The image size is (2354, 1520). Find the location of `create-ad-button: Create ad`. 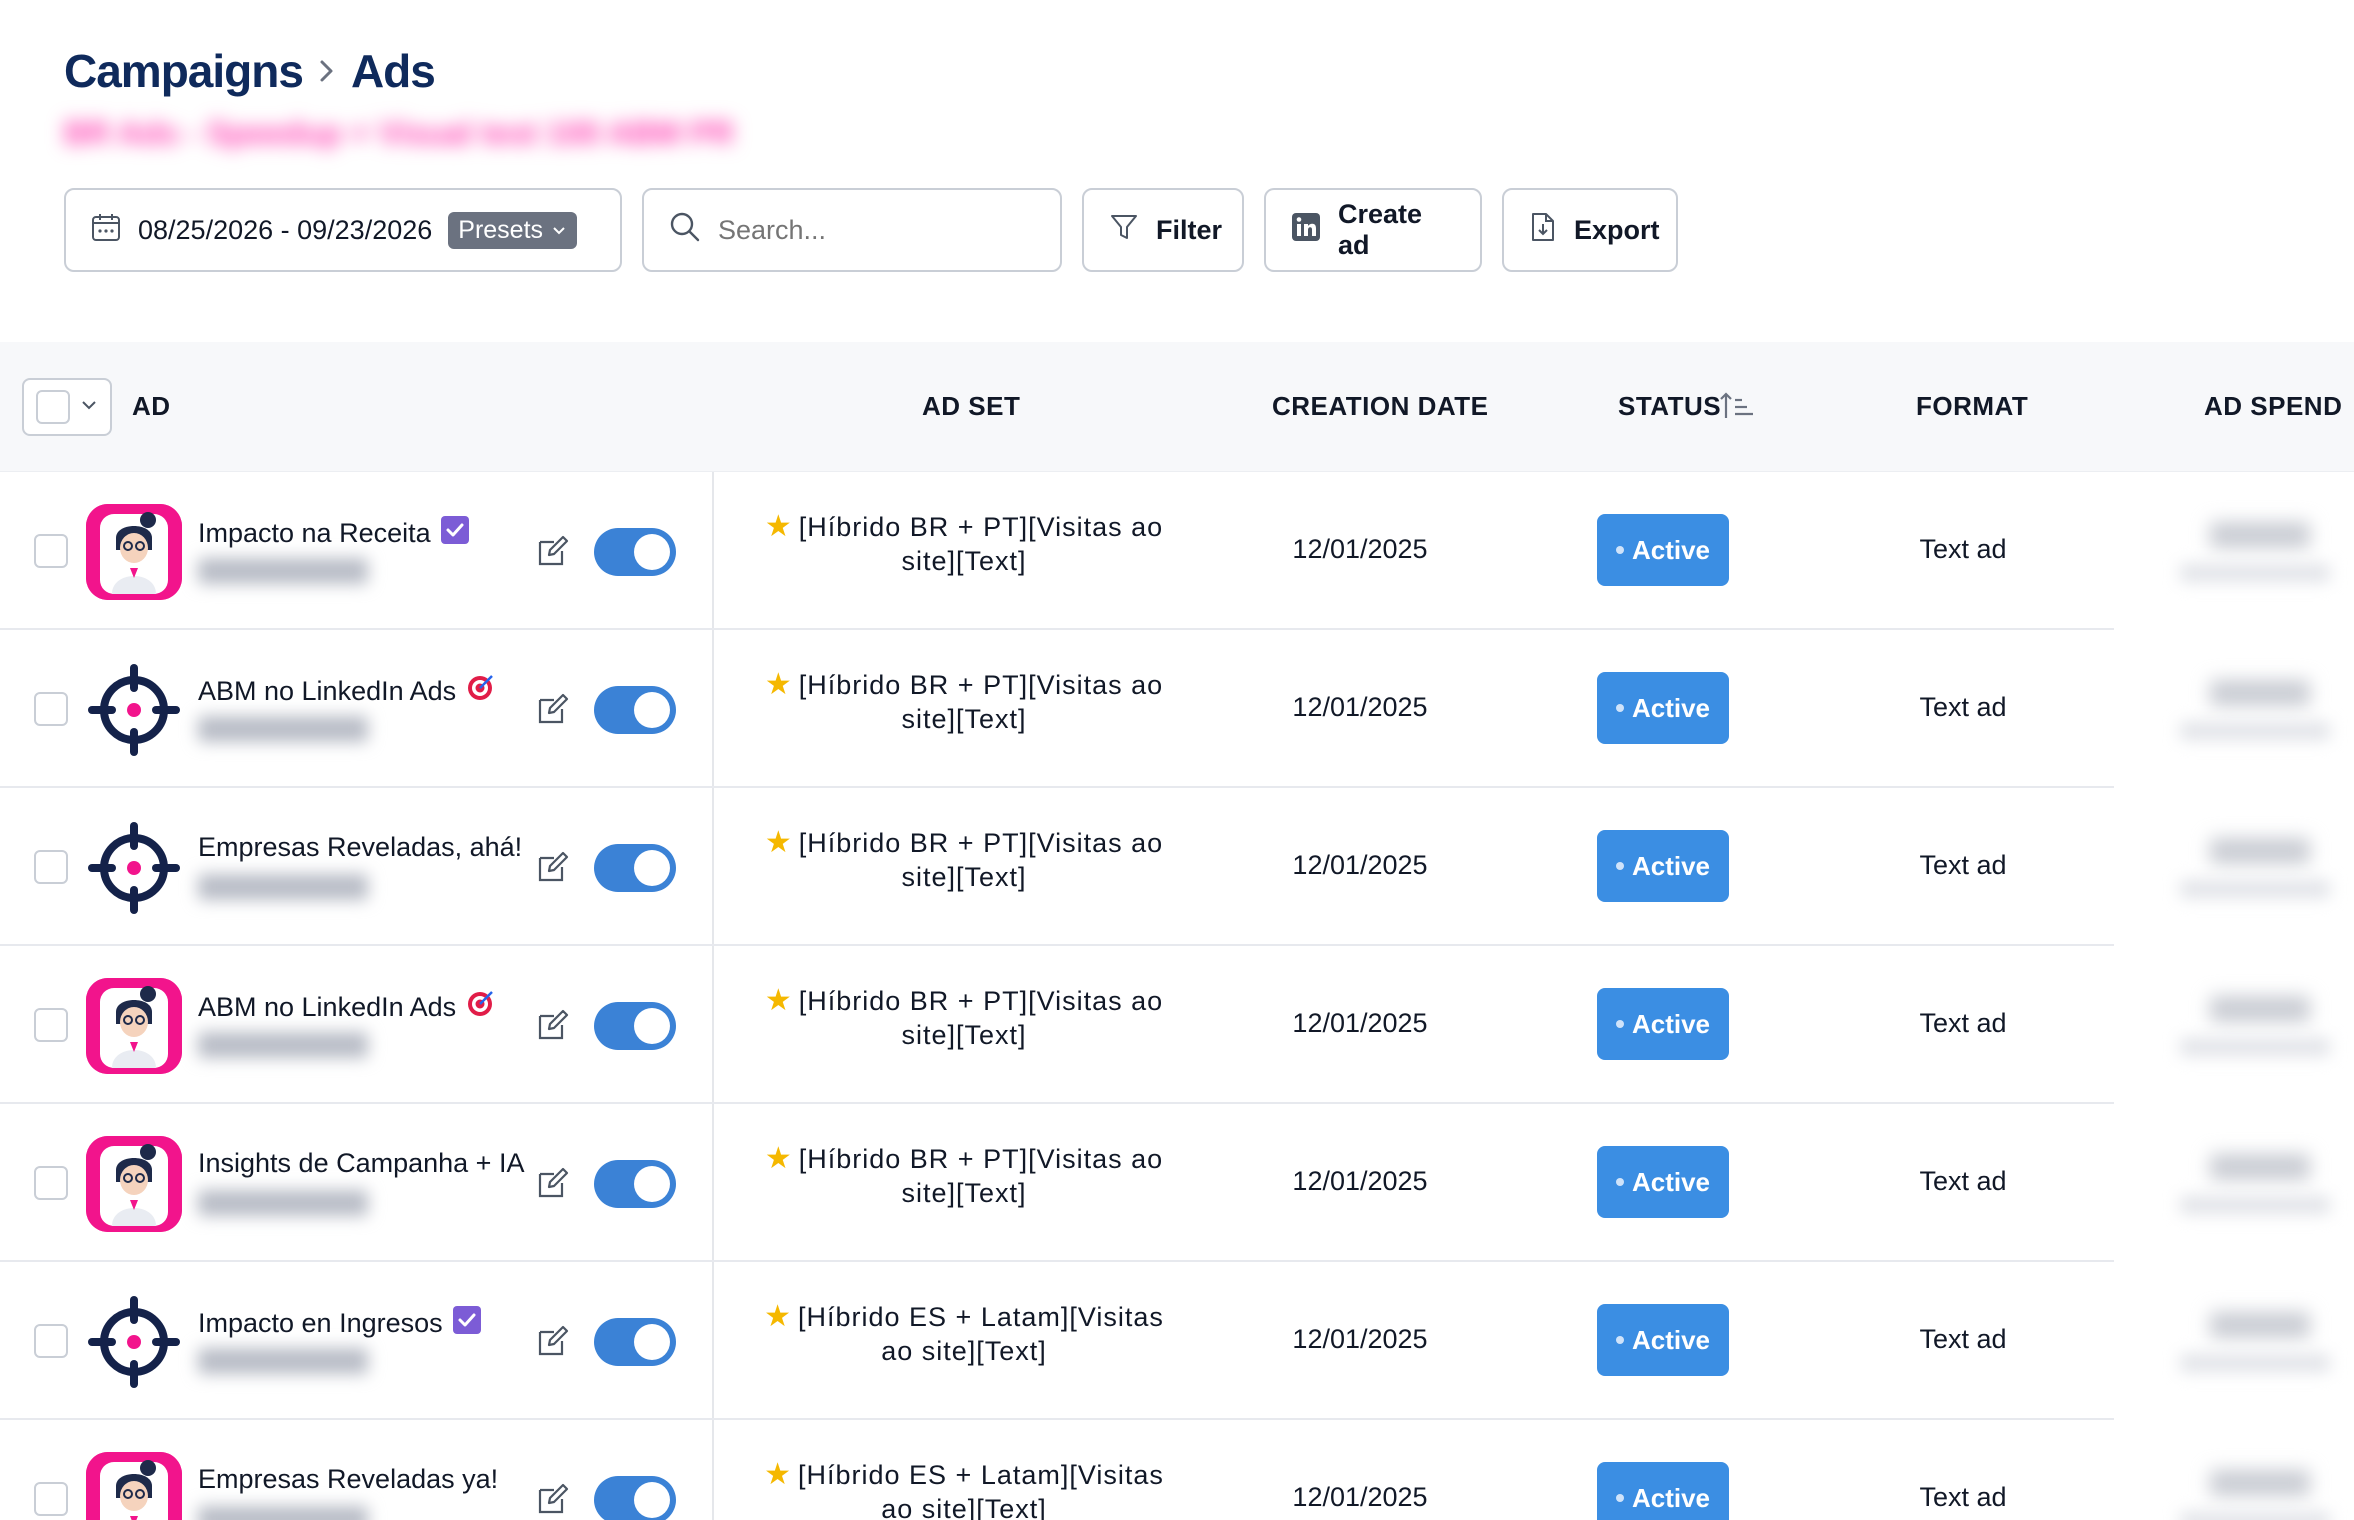

create-ad-button: Create ad is located at coordinates (1373, 230).